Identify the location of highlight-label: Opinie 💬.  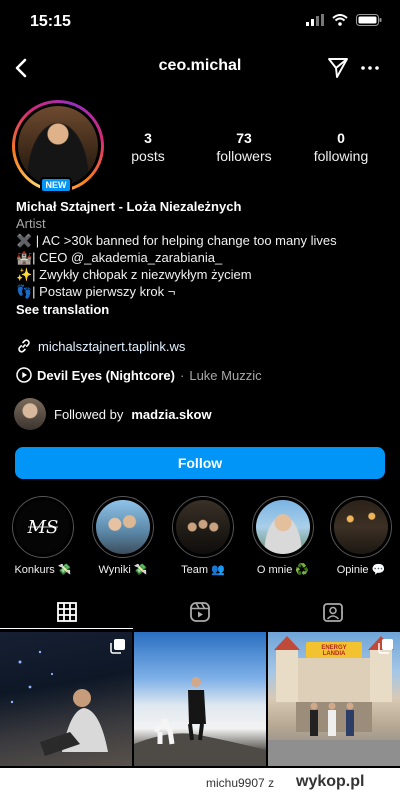
(361, 570).